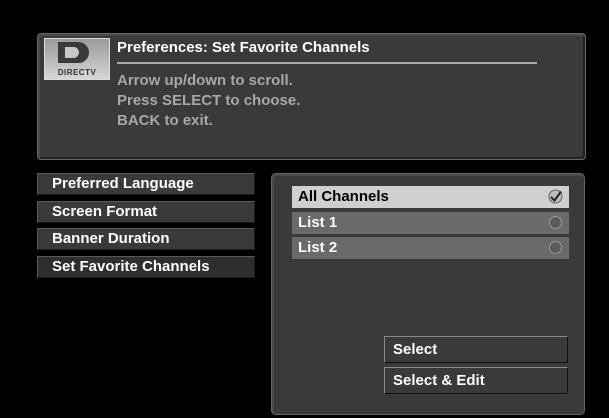 The height and width of the screenshot is (418, 609). Describe the element at coordinates (318, 222) in the screenshot. I see `option-label: List 1` at that location.